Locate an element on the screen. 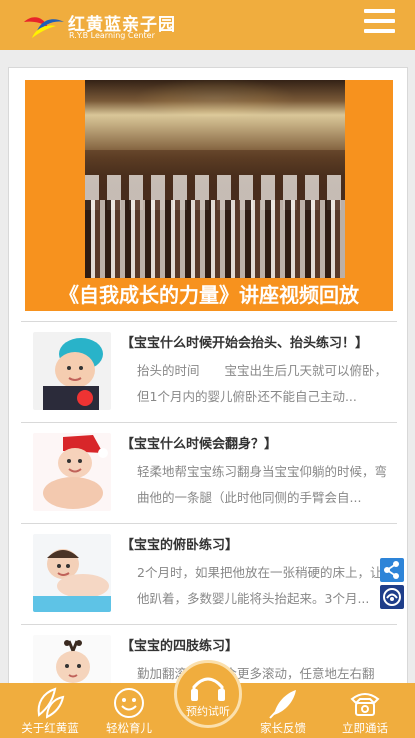 The width and height of the screenshot is (415, 738). nav-about: 关于红黄蓝 is located at coordinates (50, 710).